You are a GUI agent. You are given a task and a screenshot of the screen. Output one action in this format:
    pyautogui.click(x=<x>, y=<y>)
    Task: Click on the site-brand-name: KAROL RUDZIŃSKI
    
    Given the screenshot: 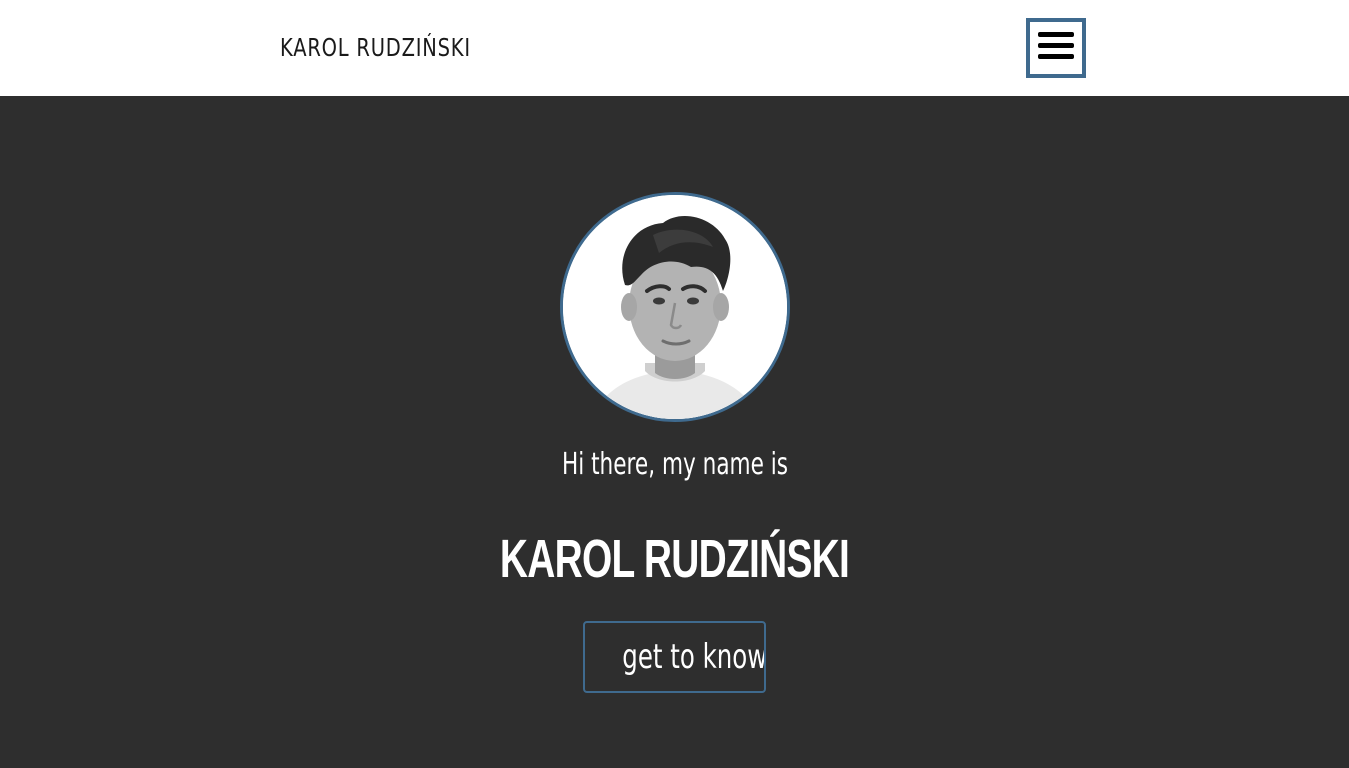 What is the action you would take?
    pyautogui.click(x=375, y=48)
    